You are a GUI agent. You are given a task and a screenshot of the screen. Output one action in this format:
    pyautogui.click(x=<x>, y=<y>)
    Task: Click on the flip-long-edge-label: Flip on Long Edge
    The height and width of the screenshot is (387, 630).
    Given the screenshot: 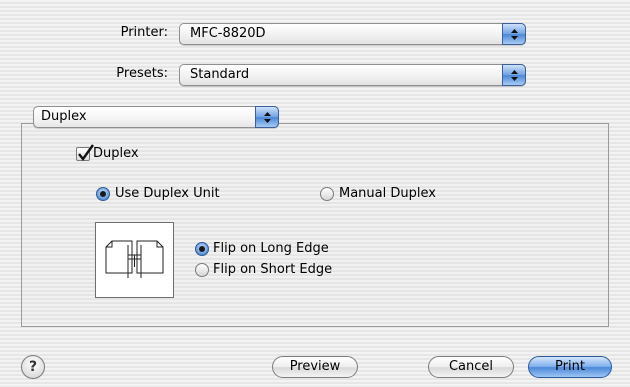 What is the action you would take?
    pyautogui.click(x=271, y=248)
    